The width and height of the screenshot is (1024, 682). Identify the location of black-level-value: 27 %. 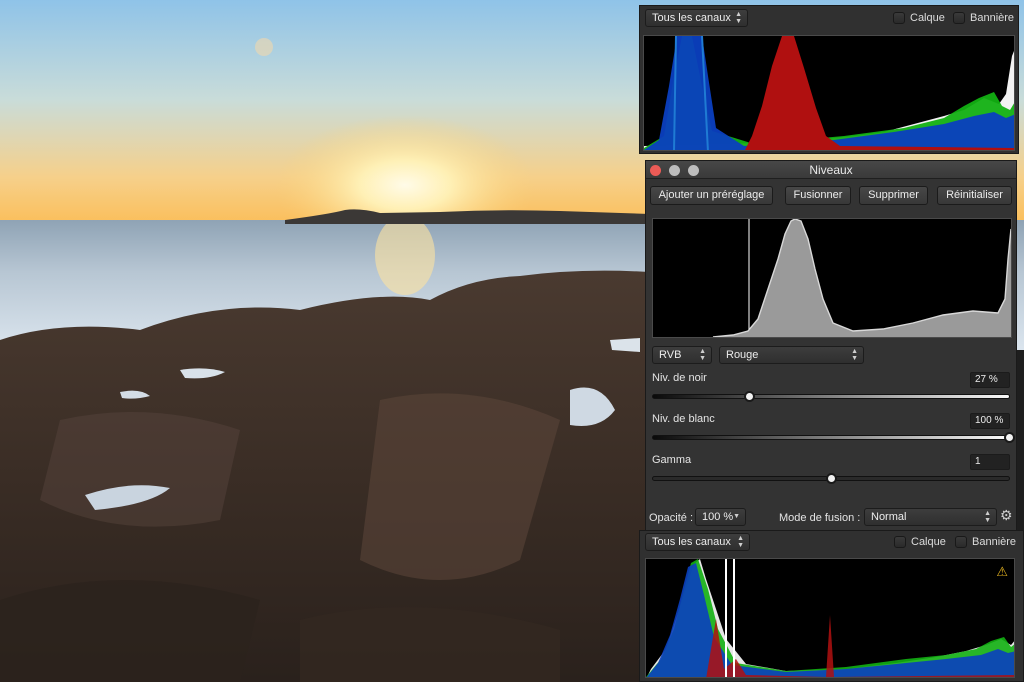
(990, 380).